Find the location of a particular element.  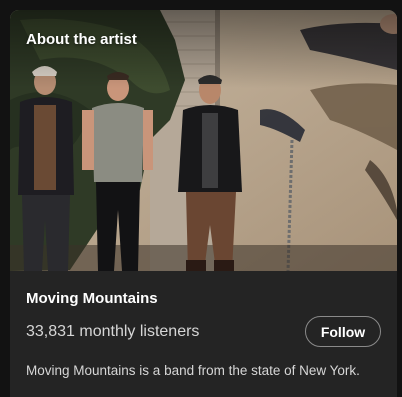

monthly-listeners: 33,831 monthly listeners is located at coordinates (113, 331).